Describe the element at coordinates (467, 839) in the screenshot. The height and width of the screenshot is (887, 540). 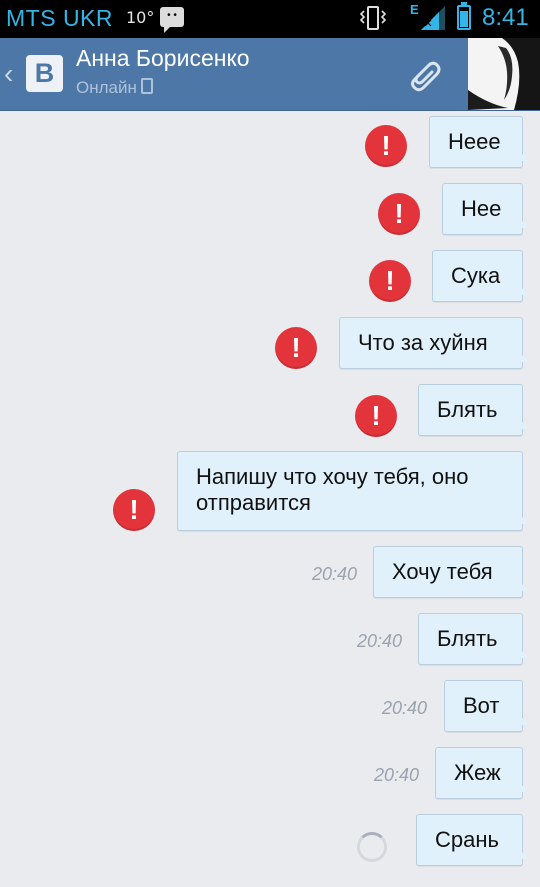
I see `message-text: Срань` at that location.